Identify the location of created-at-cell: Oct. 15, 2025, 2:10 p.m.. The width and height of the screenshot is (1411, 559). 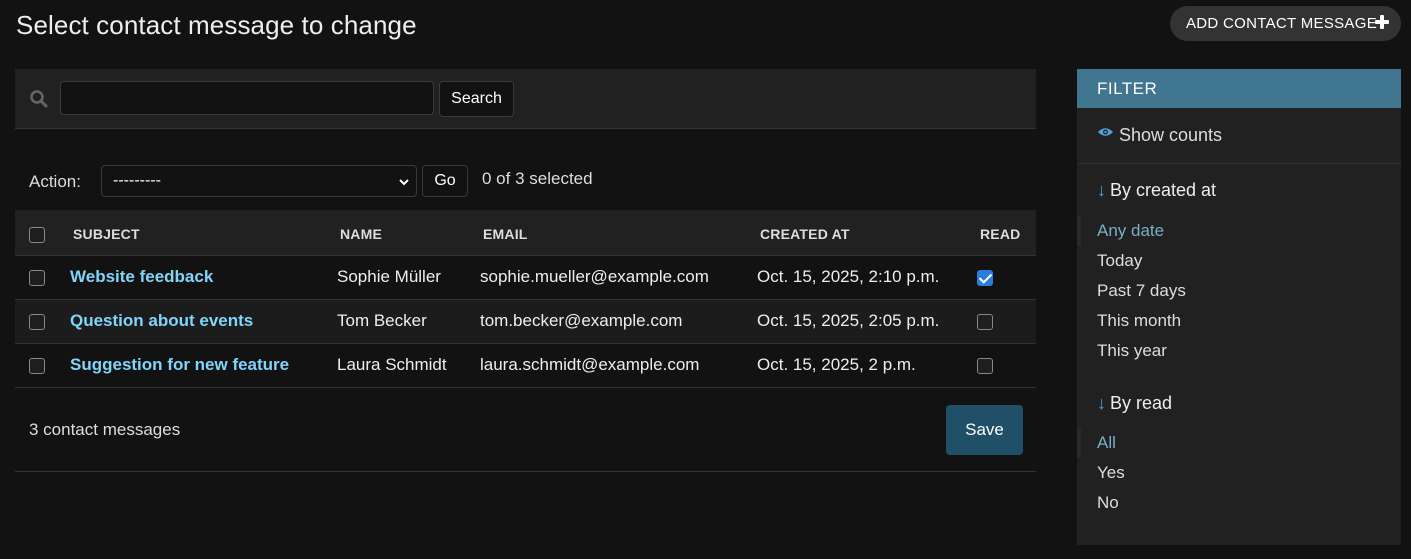
(866, 277).